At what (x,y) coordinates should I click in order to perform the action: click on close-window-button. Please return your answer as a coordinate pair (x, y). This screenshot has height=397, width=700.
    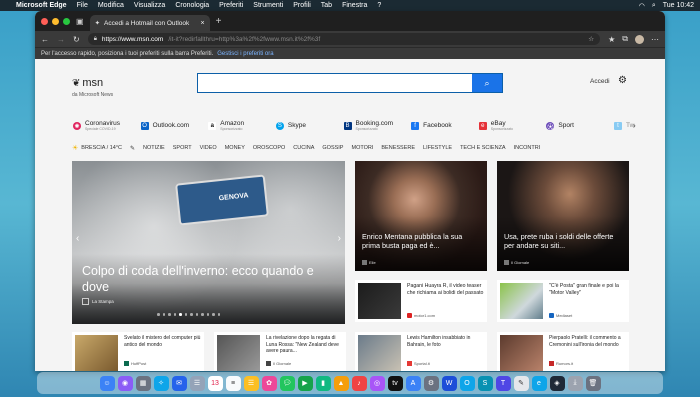
    Looking at the image, I should click on (44, 21).